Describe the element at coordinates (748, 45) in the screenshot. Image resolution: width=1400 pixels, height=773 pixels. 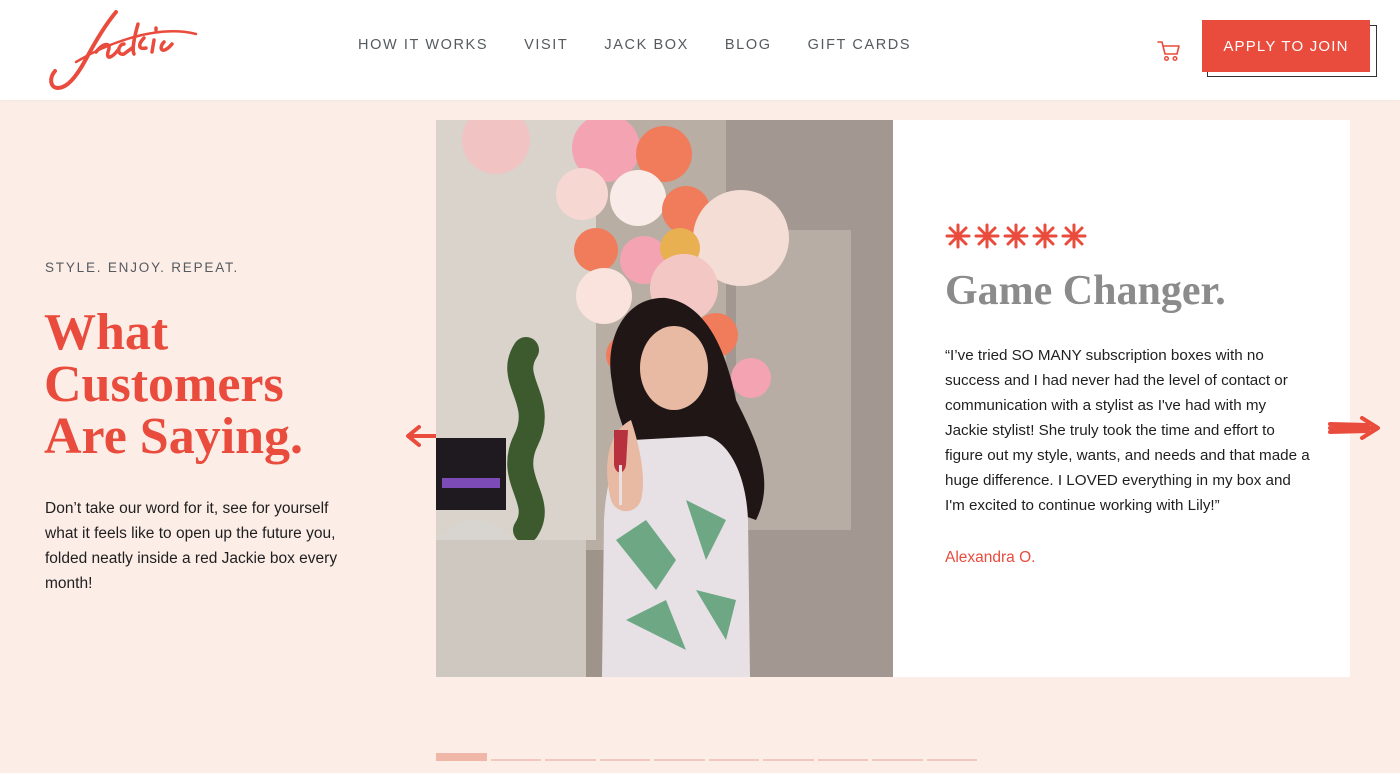
I see `nav-blog: BLOG` at that location.